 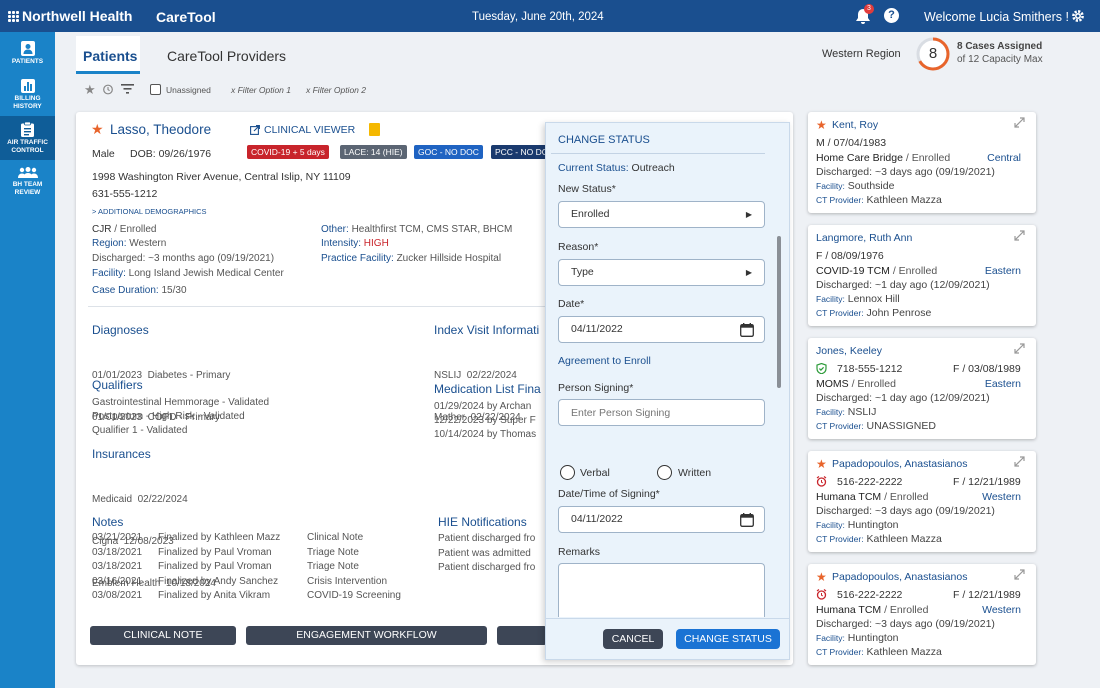 I want to click on notifications-button: 3, so click(x=864, y=16).